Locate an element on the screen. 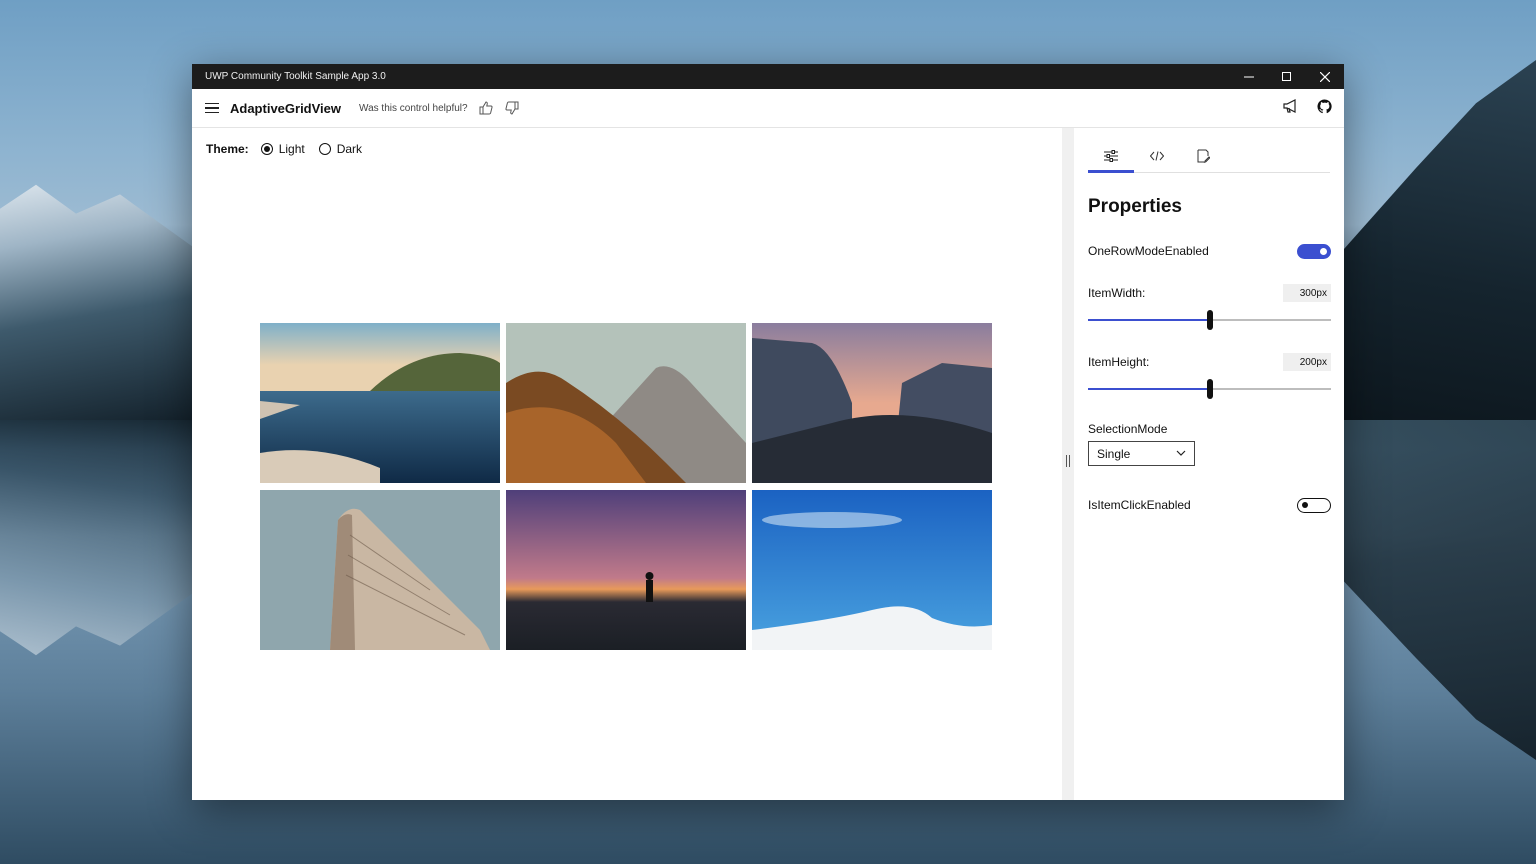  selection-mode-dropdown: Single is located at coordinates (1141, 453).